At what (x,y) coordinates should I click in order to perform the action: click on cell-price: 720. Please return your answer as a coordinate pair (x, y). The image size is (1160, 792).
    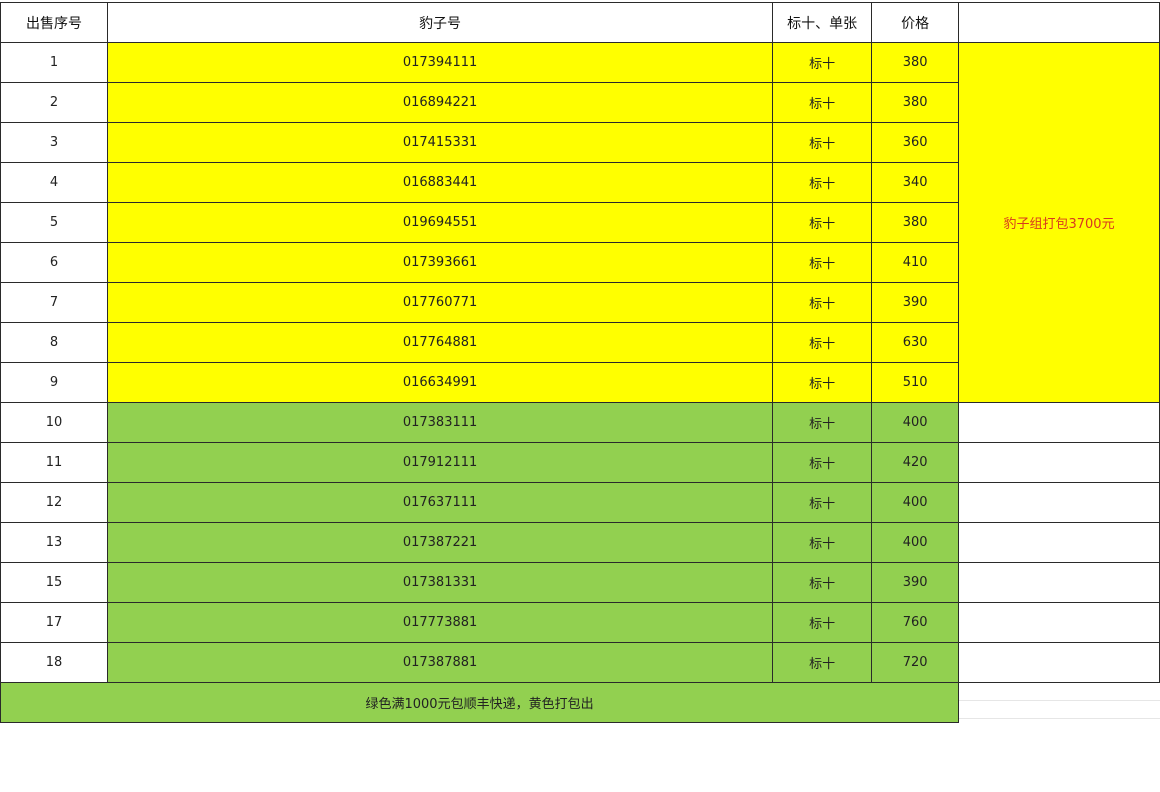
    Looking at the image, I should click on (915, 662).